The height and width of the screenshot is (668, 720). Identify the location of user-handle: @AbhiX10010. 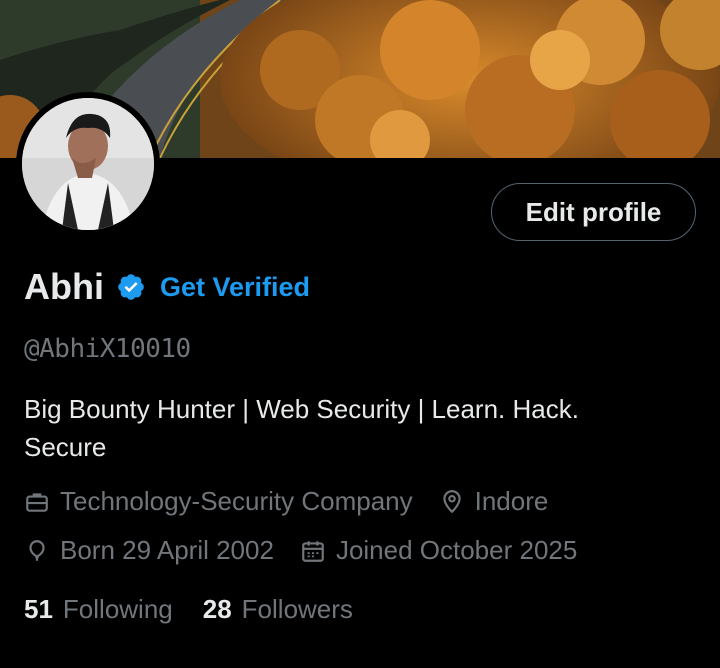
(107, 349).